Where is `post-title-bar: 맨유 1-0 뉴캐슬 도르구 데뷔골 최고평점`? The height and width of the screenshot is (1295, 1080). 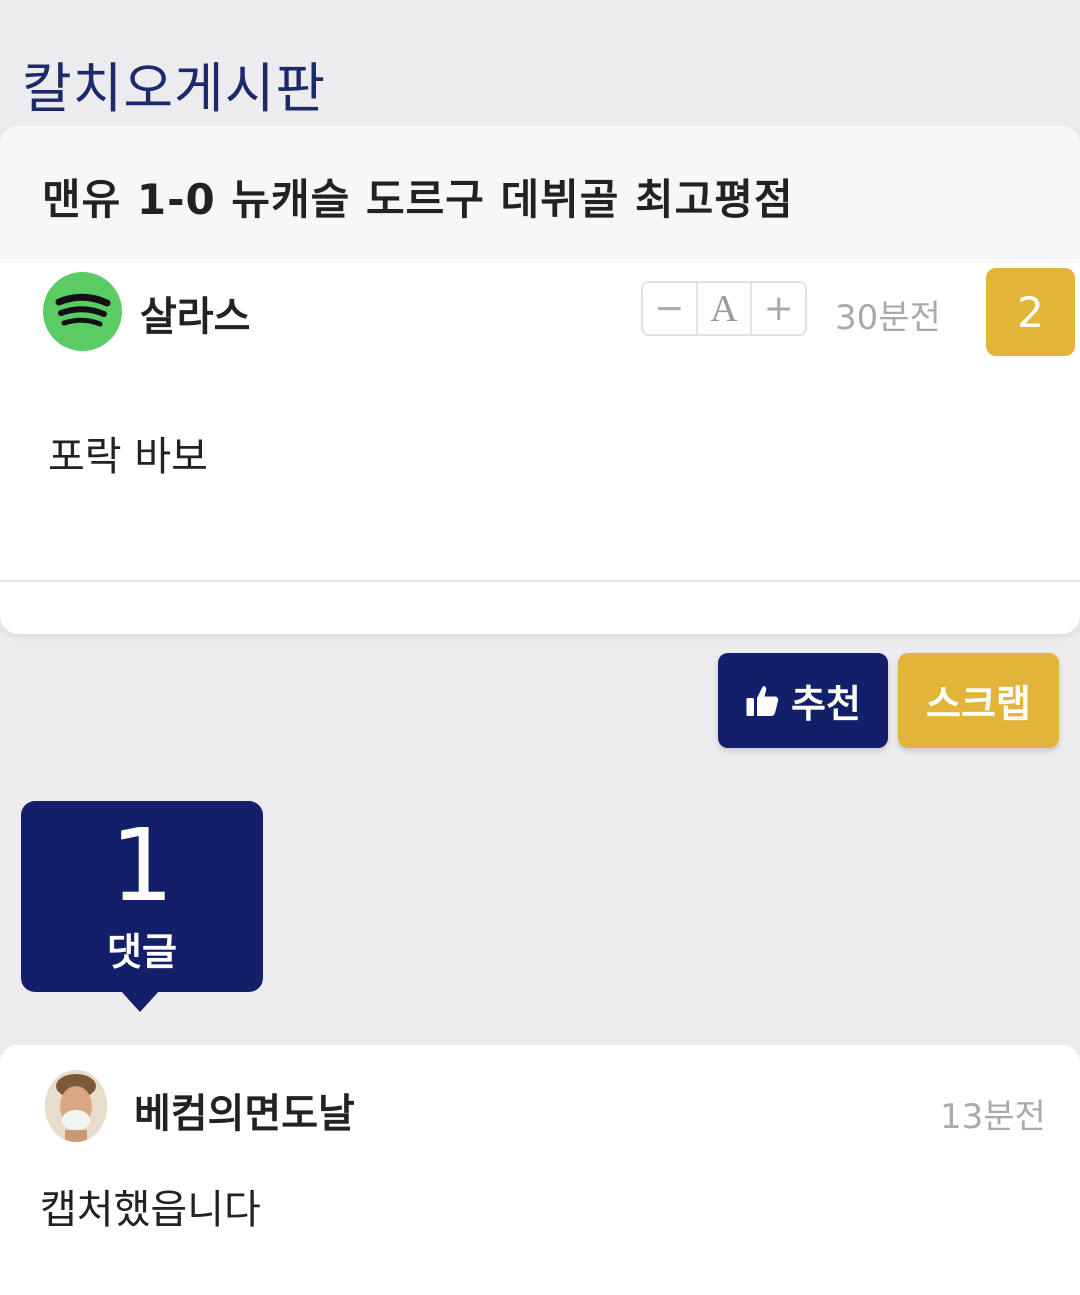 post-title-bar: 맨유 1-0 뉴캐슬 도르구 데뷔골 최고평점 is located at coordinates (540, 194).